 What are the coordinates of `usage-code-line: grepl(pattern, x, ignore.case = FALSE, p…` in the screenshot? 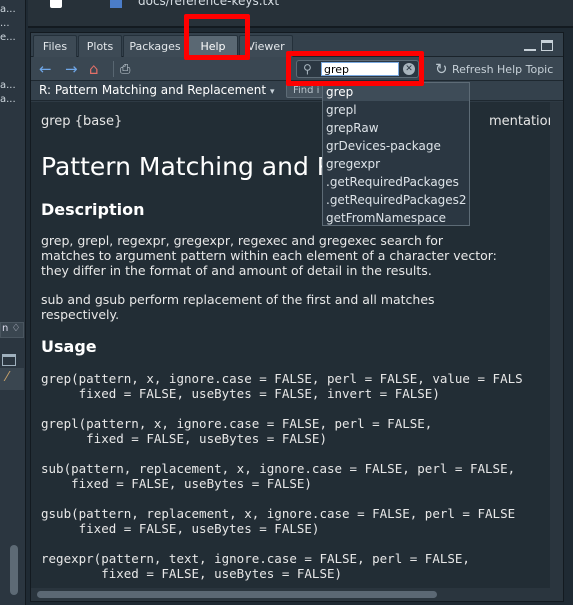 It's located at (237, 423).